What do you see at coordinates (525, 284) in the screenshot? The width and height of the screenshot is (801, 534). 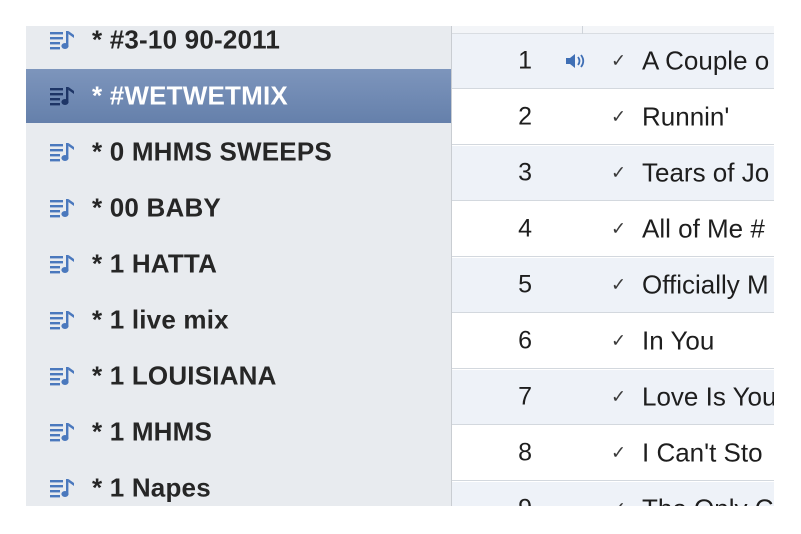 I see `track-number: 5` at bounding box center [525, 284].